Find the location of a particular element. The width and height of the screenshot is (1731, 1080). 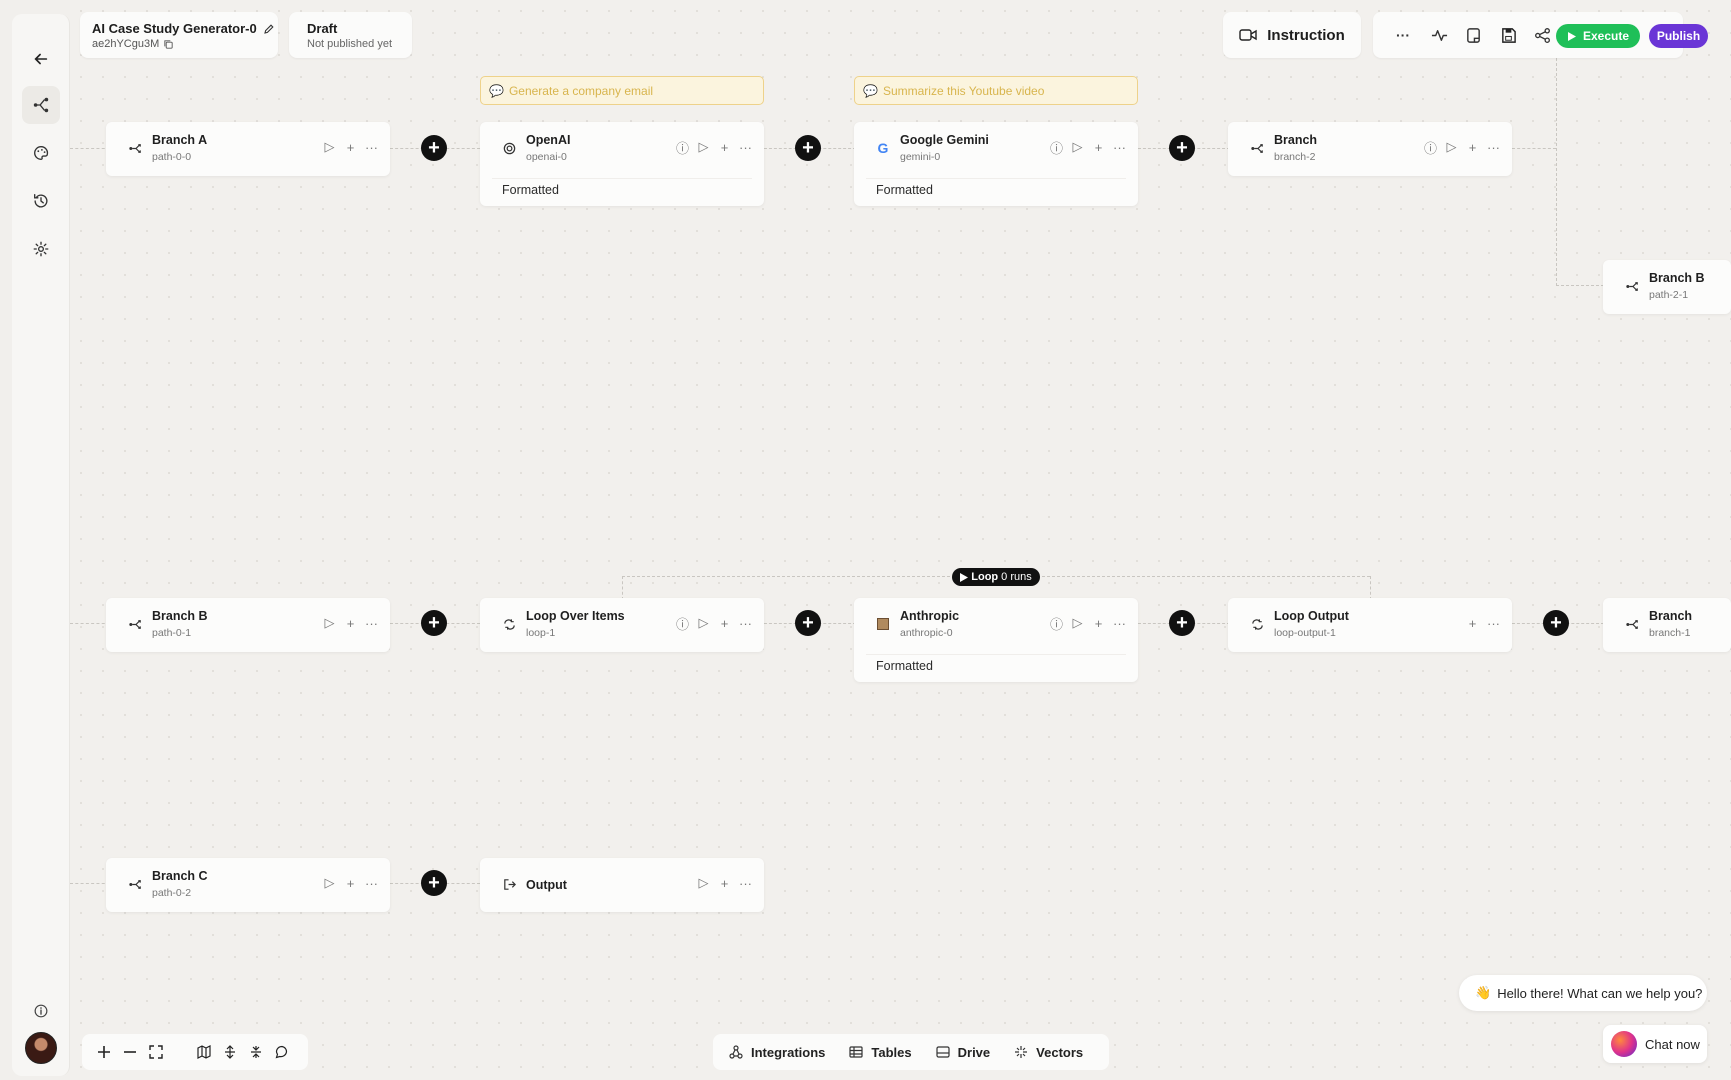

chat-greeting-bubble: 👋 Hello there! What can we help you? is located at coordinates (1583, 993).